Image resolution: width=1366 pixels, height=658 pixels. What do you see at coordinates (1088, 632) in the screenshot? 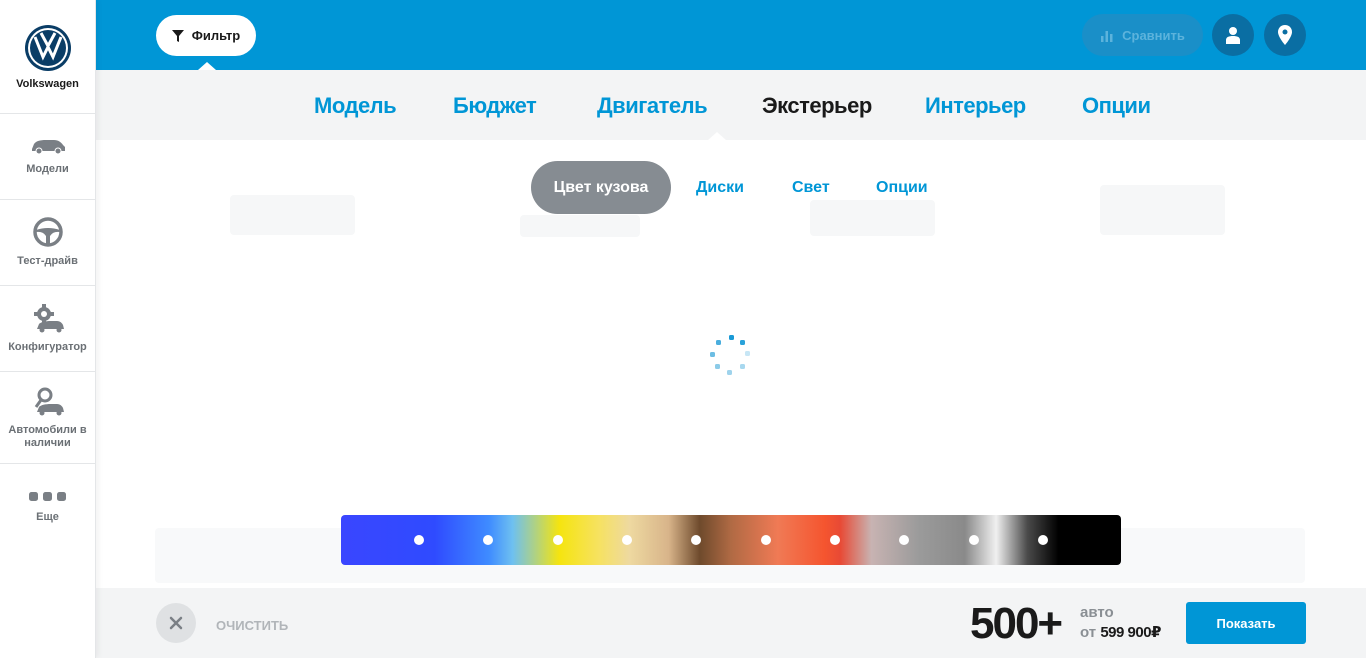
I see `price-prefix: от` at bounding box center [1088, 632].